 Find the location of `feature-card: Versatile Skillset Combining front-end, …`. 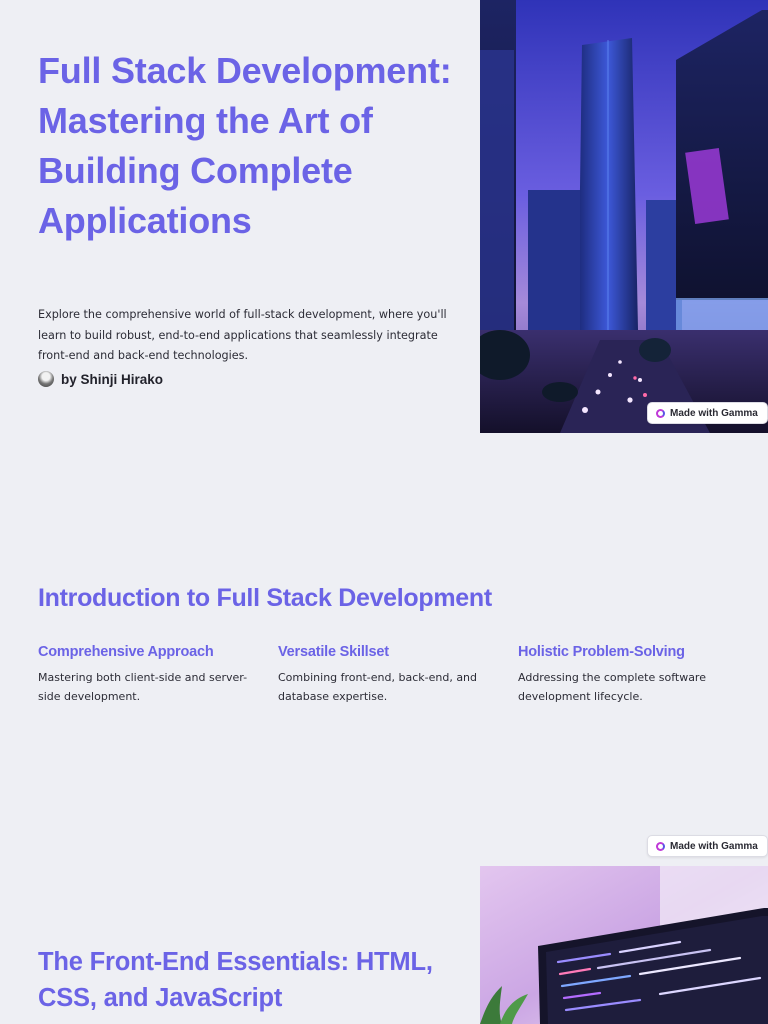

feature-card: Versatile Skillset Combining front-end, … is located at coordinates (388, 675).